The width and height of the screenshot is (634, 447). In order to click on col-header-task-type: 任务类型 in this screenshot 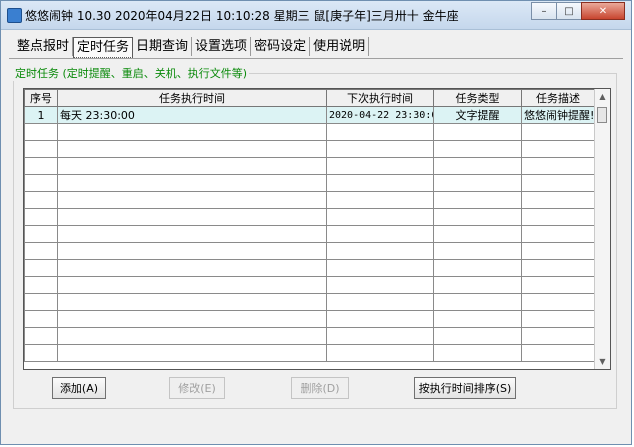, I will do `click(477, 98)`.